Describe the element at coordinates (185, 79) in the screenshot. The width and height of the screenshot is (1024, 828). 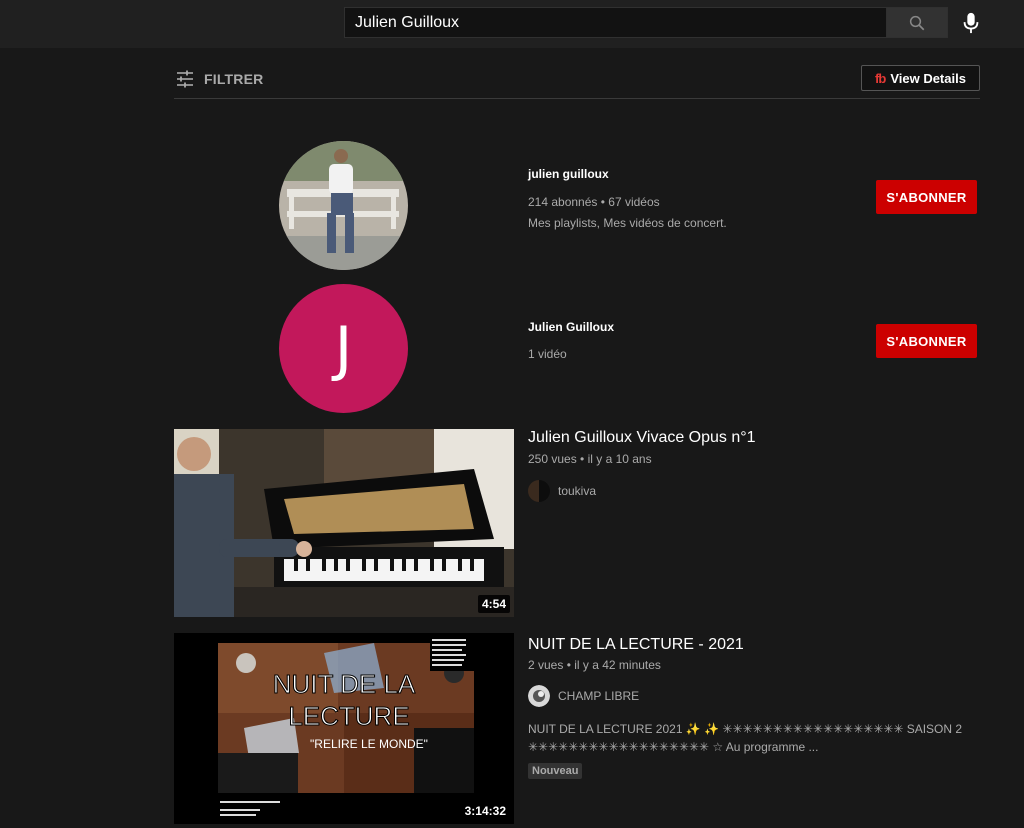
I see `filter-sliders-icon` at that location.